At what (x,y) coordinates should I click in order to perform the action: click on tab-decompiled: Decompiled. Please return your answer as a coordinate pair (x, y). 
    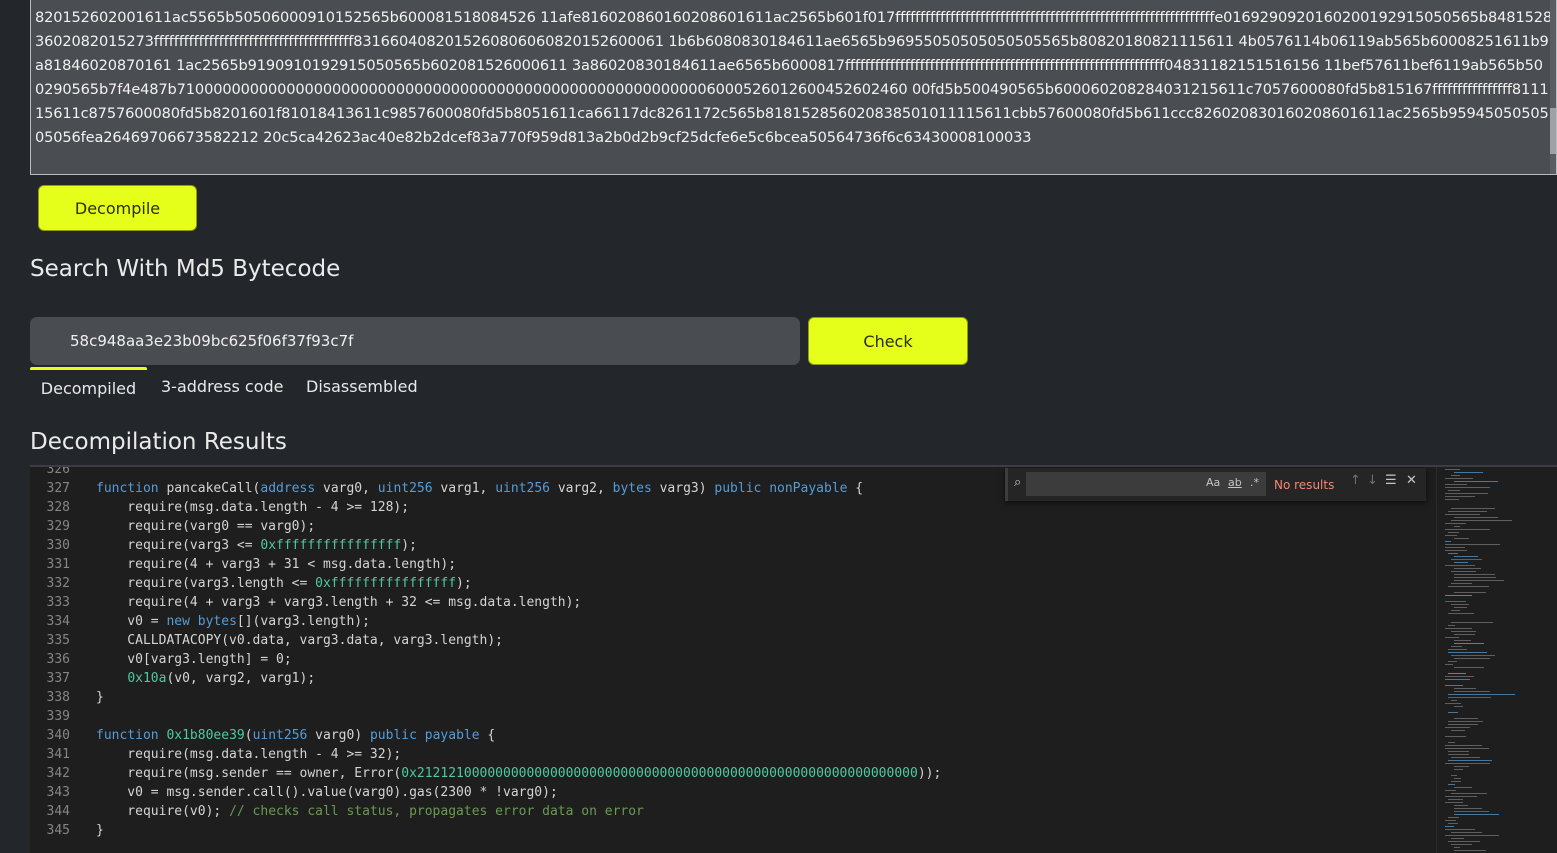
    Looking at the image, I should click on (88, 386).